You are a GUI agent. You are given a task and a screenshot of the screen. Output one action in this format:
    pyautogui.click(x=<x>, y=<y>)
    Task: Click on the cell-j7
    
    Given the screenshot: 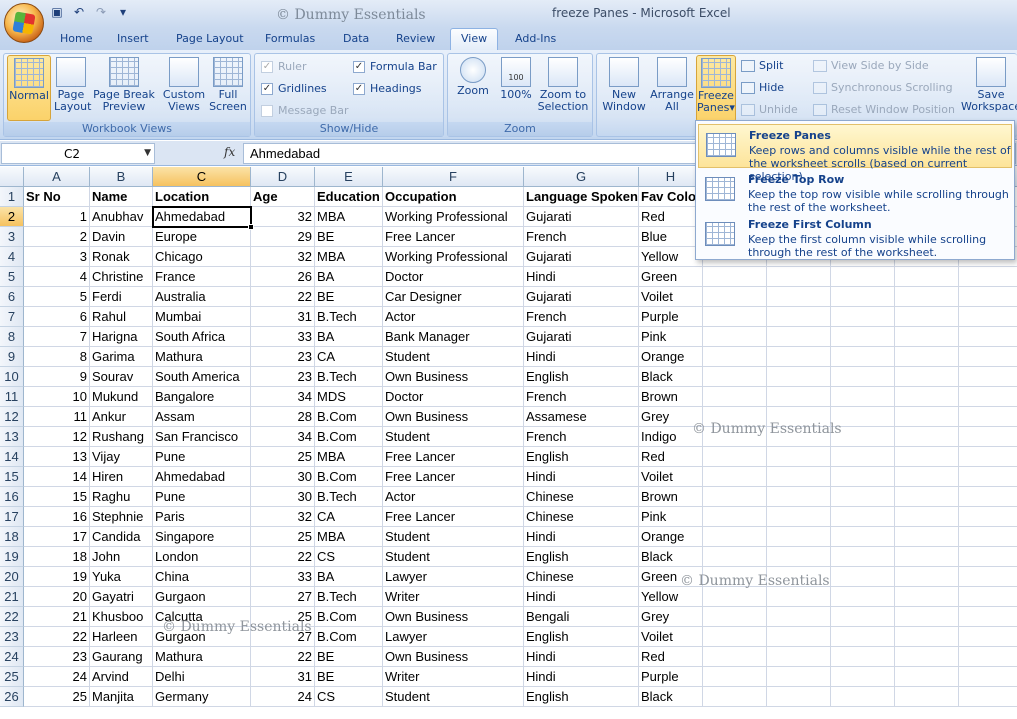 What is the action you would take?
    pyautogui.click(x=799, y=317)
    